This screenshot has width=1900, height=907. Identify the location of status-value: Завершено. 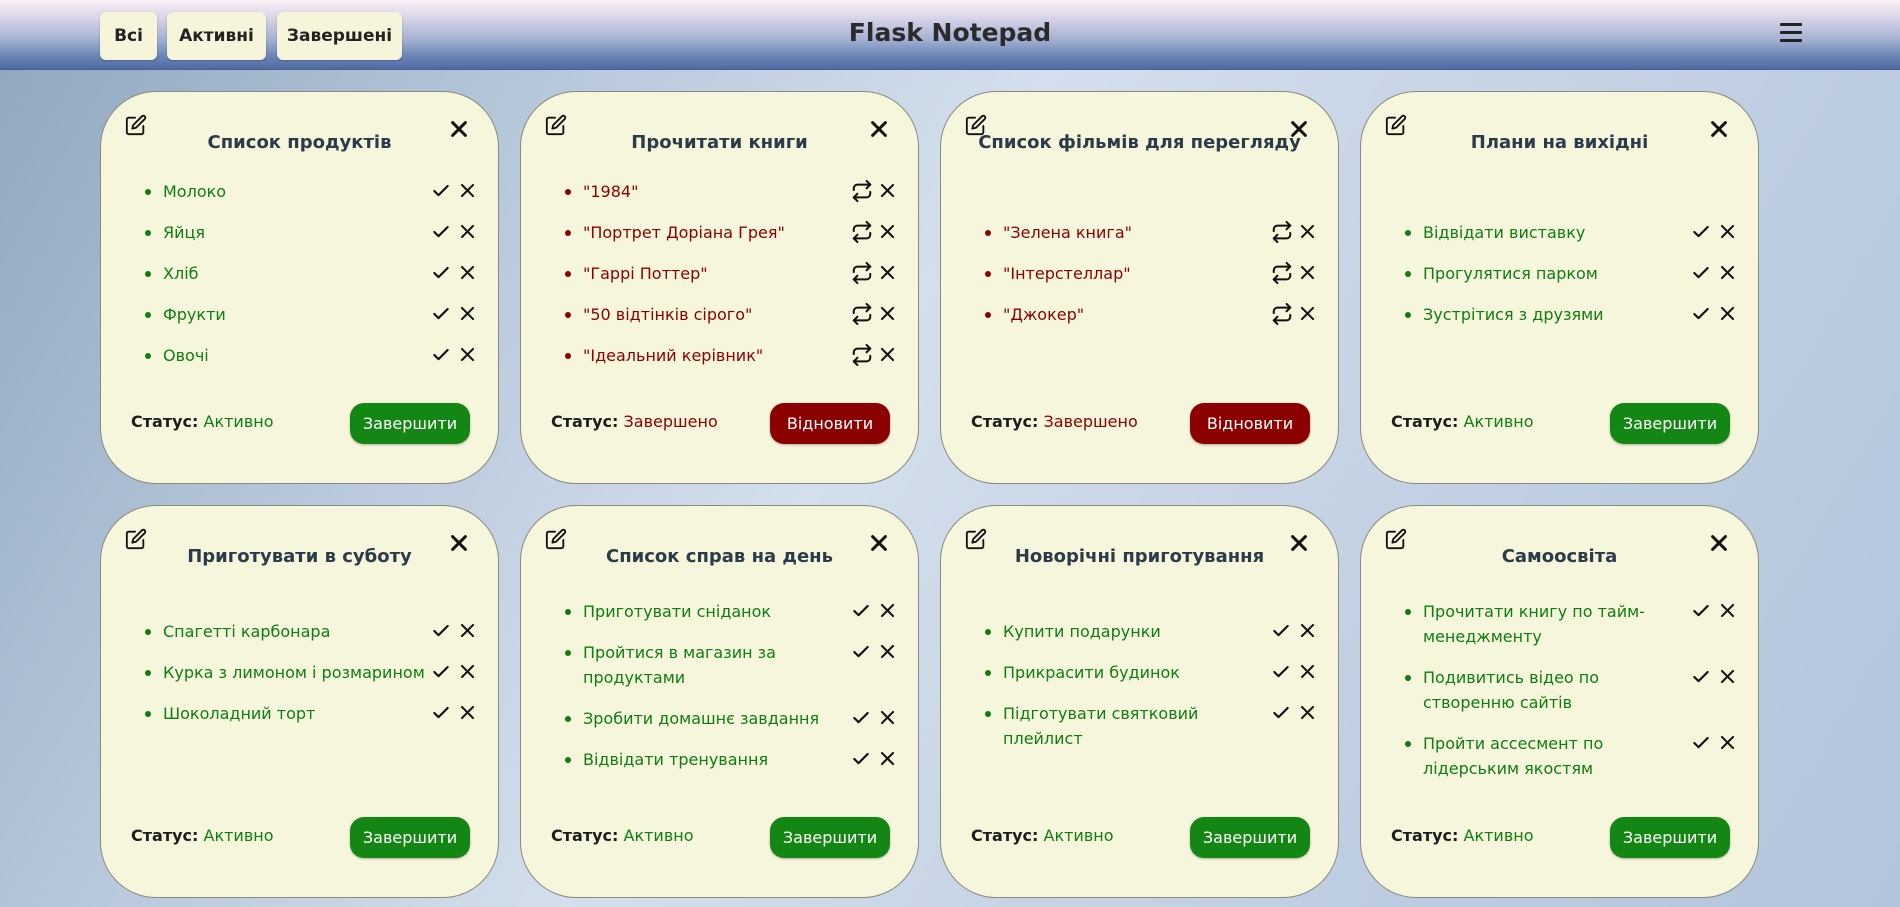
(670, 421).